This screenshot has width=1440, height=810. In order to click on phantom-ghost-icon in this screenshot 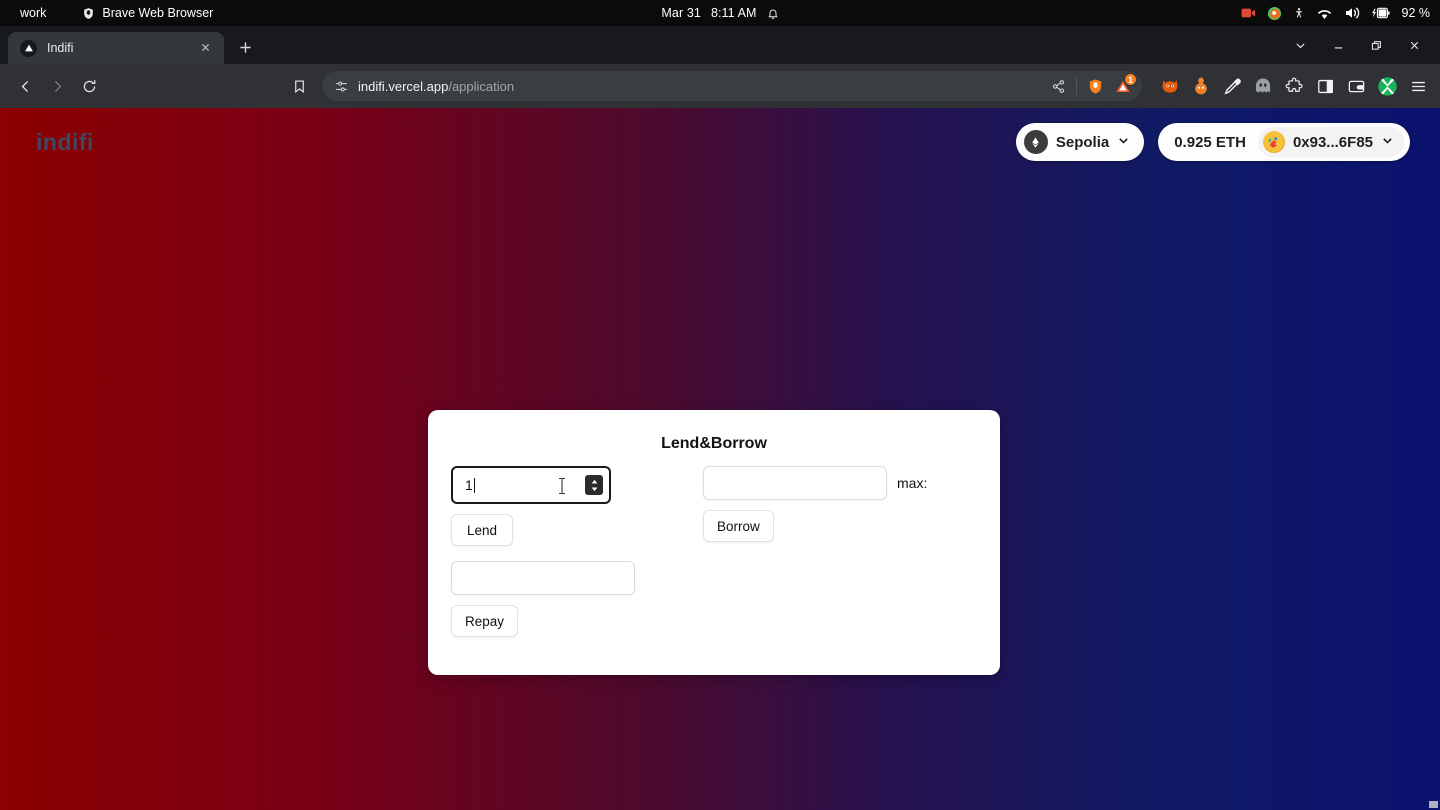, I will do `click(1263, 86)`.